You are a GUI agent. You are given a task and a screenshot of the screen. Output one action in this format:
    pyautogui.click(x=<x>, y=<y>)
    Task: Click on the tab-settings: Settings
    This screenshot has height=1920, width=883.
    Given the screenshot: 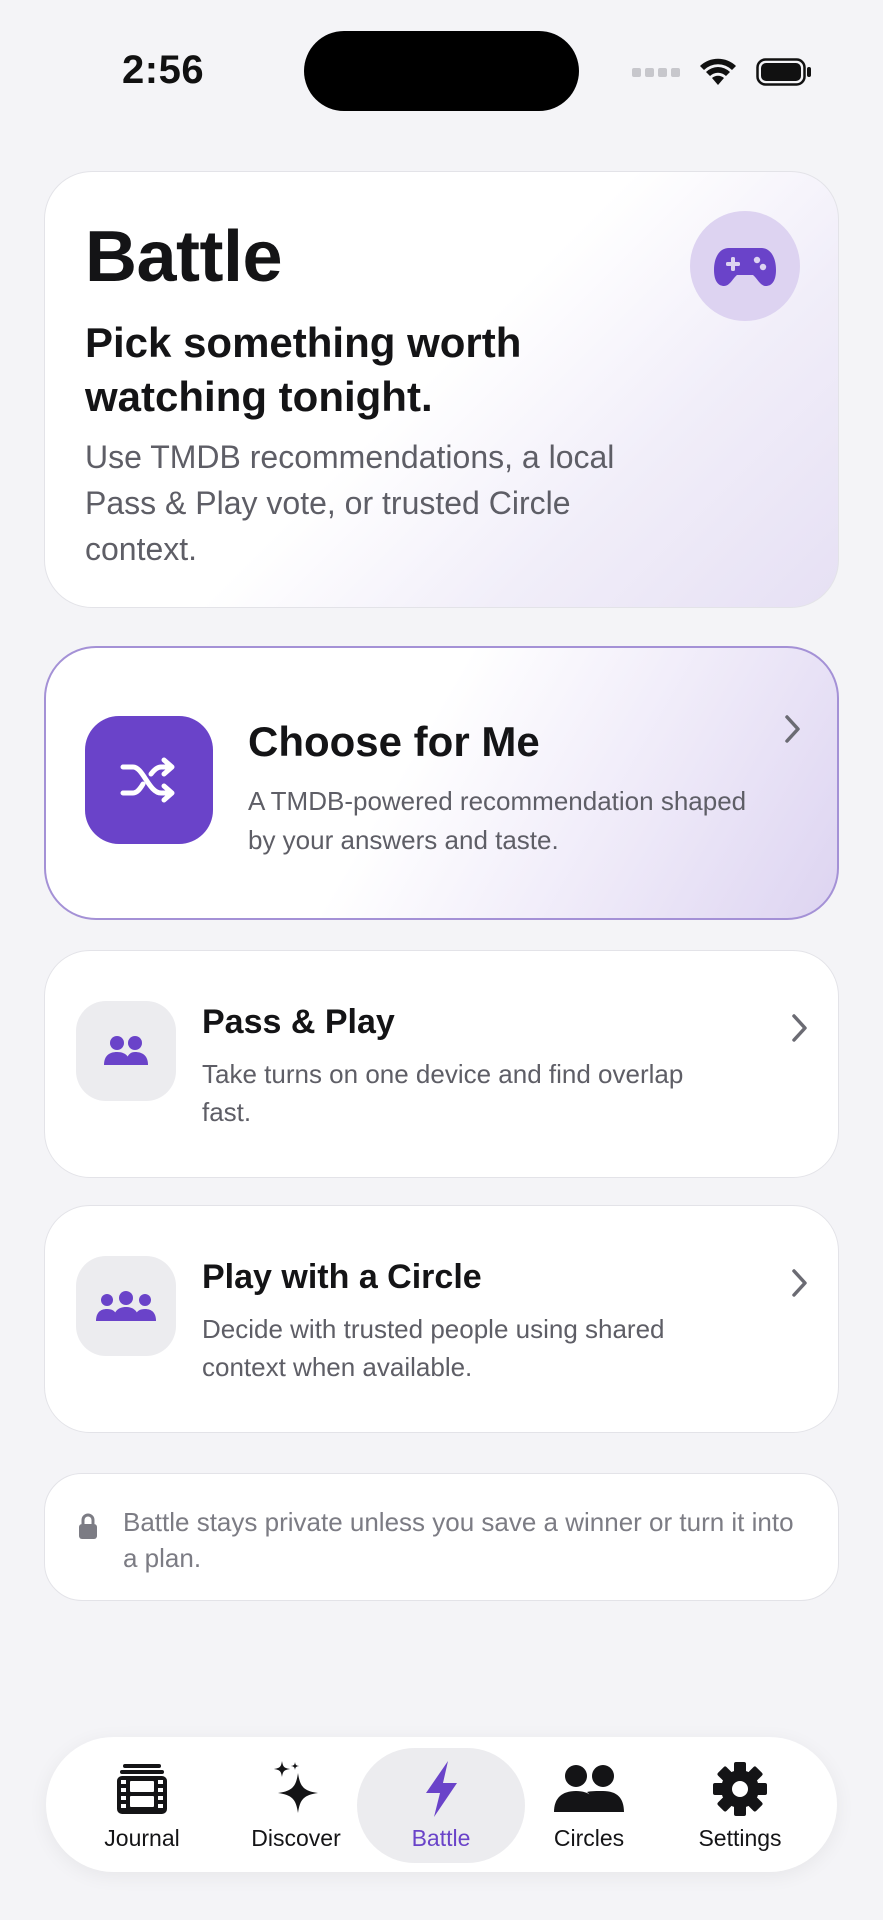 What is the action you would take?
    pyautogui.click(x=740, y=1804)
    